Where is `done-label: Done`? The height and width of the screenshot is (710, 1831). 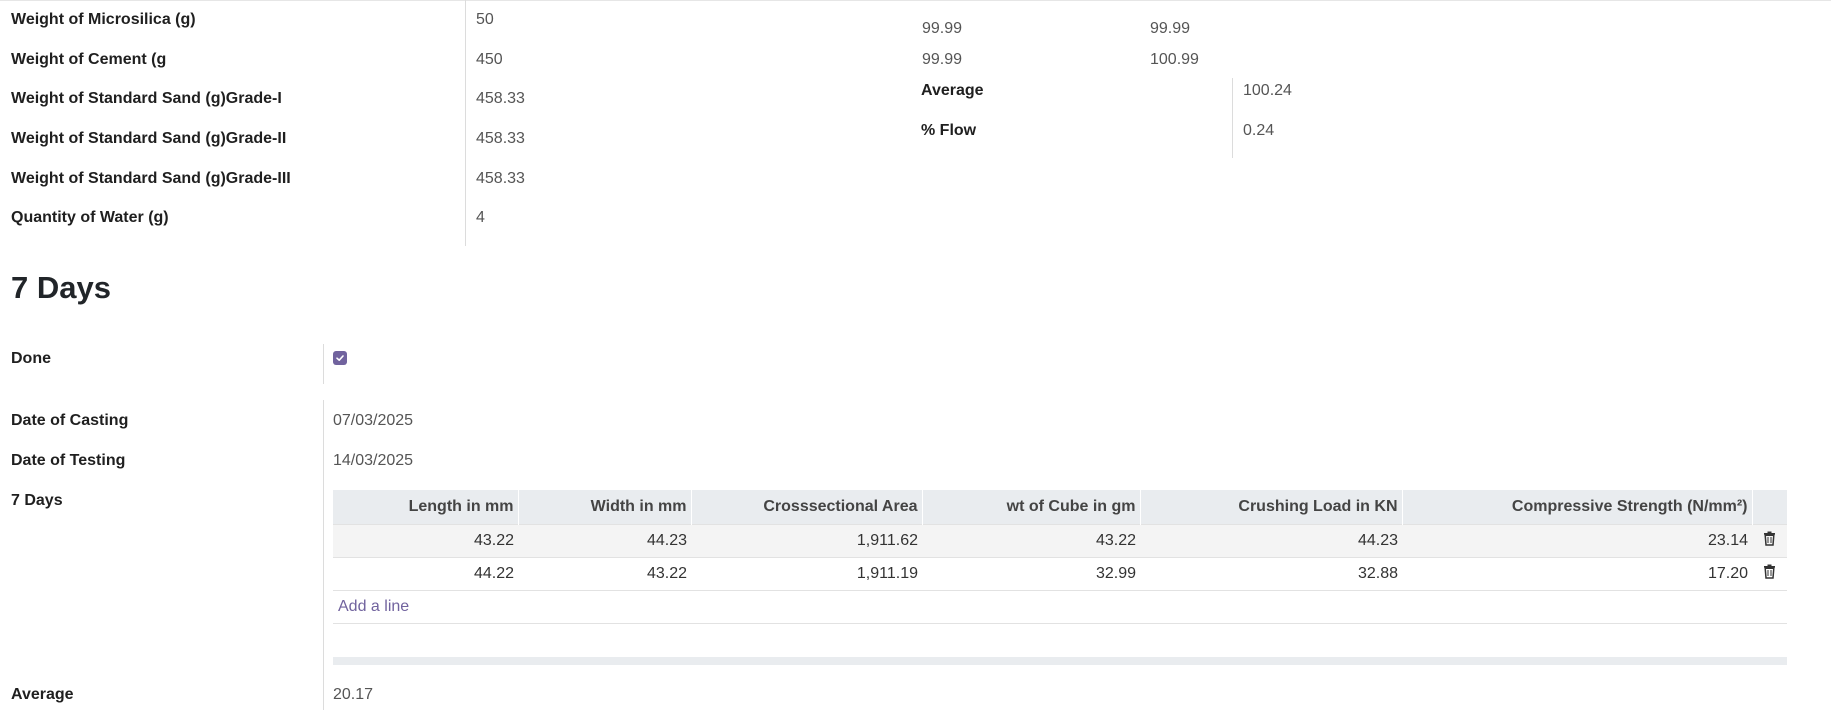
done-label: Done is located at coordinates (31, 358).